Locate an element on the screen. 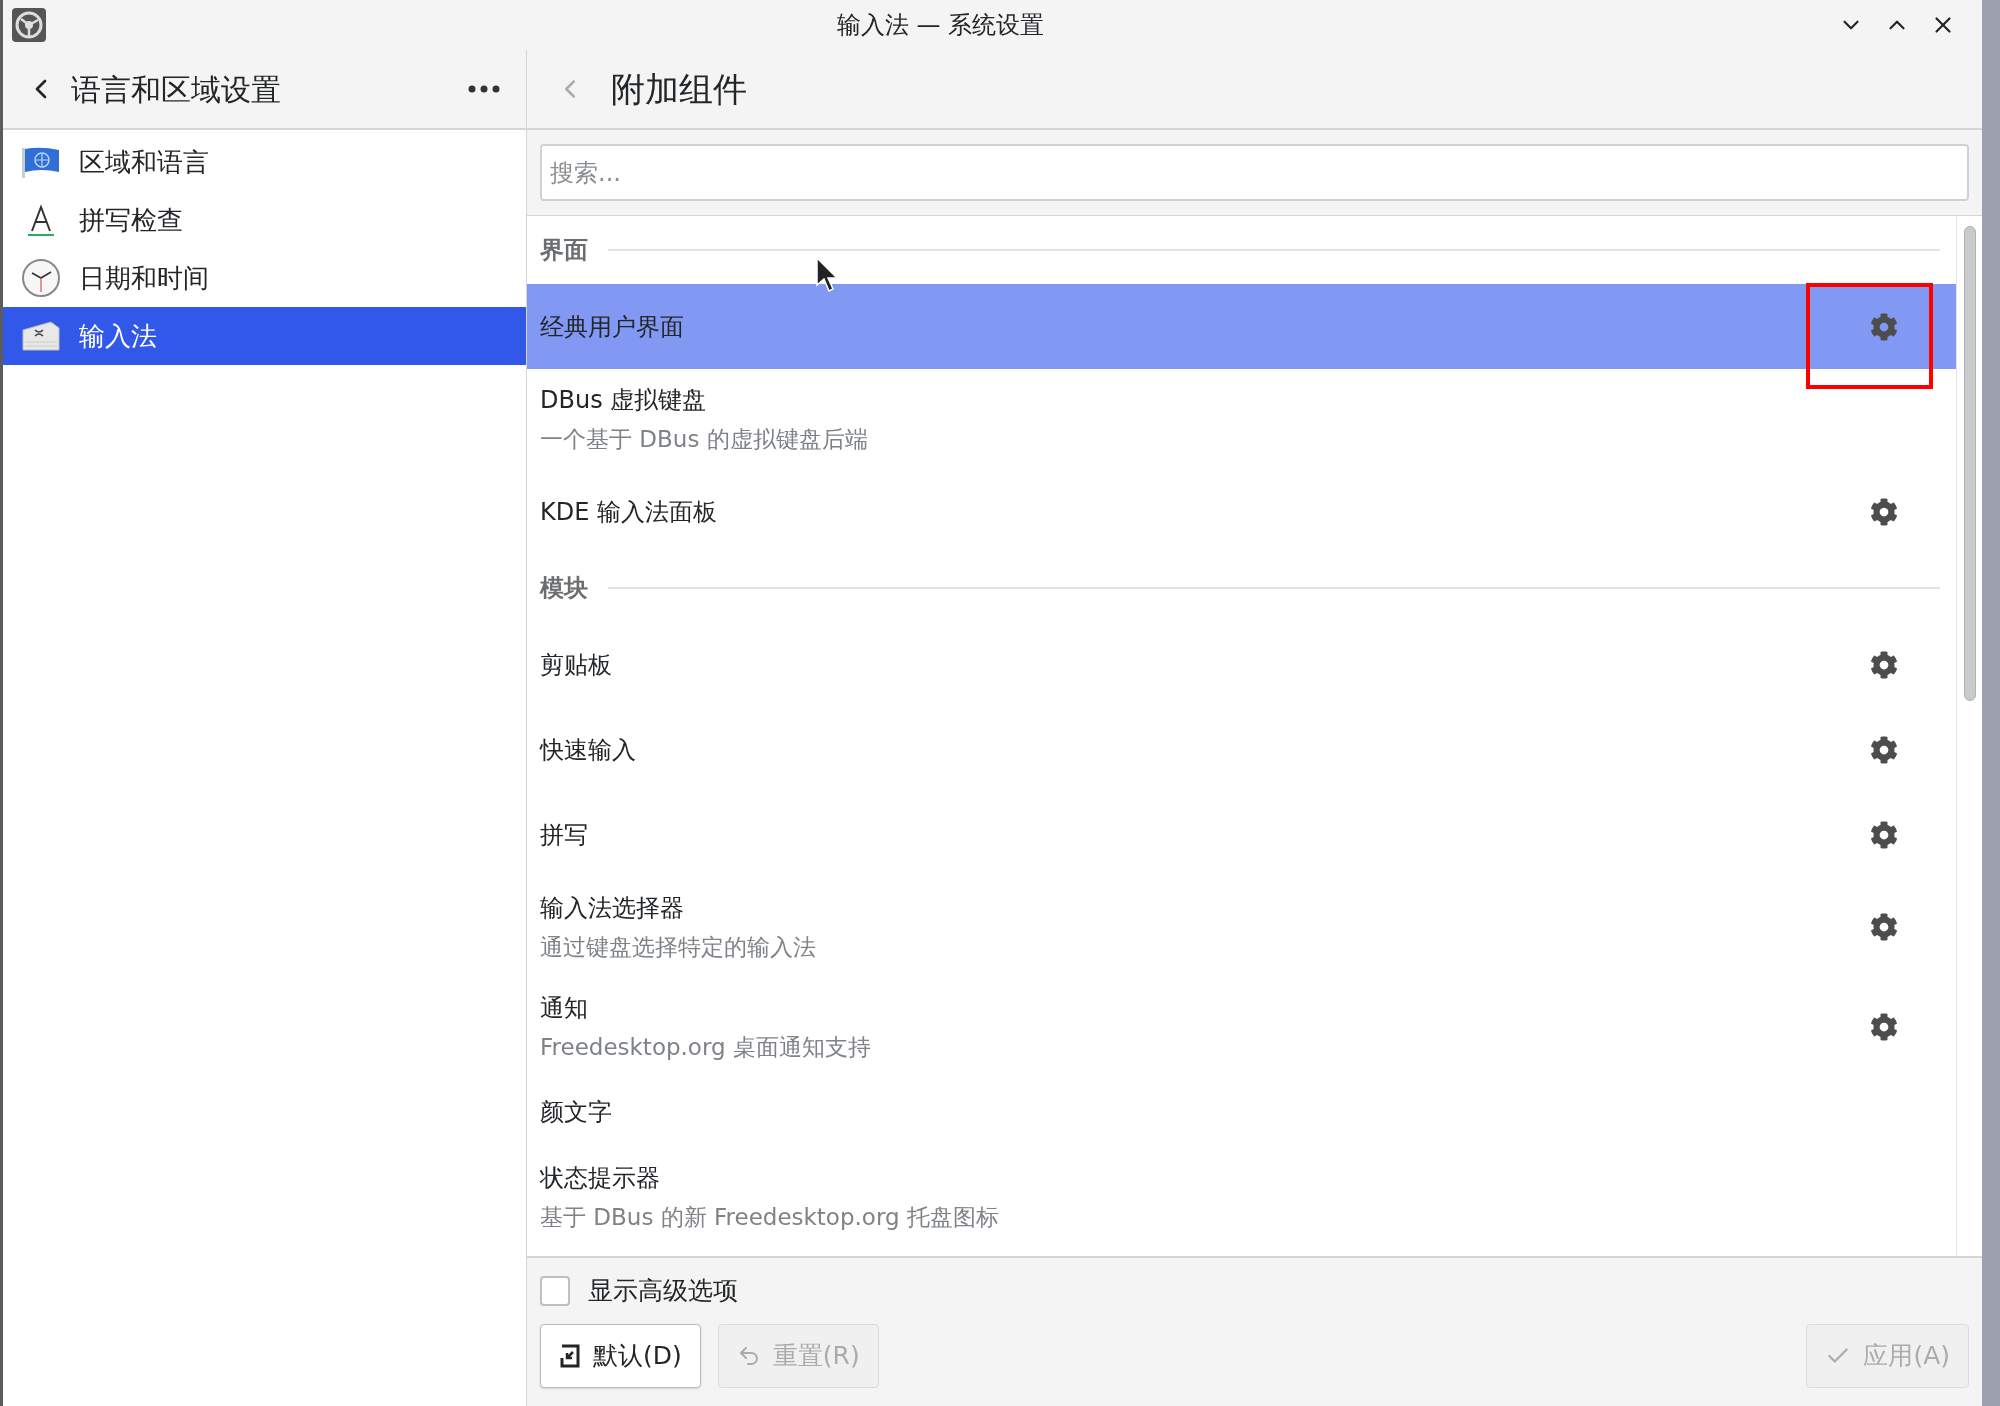 Image resolution: width=2000 pixels, height=1406 pixels. checkbox-label: 显示高级选项 is located at coordinates (663, 1291).